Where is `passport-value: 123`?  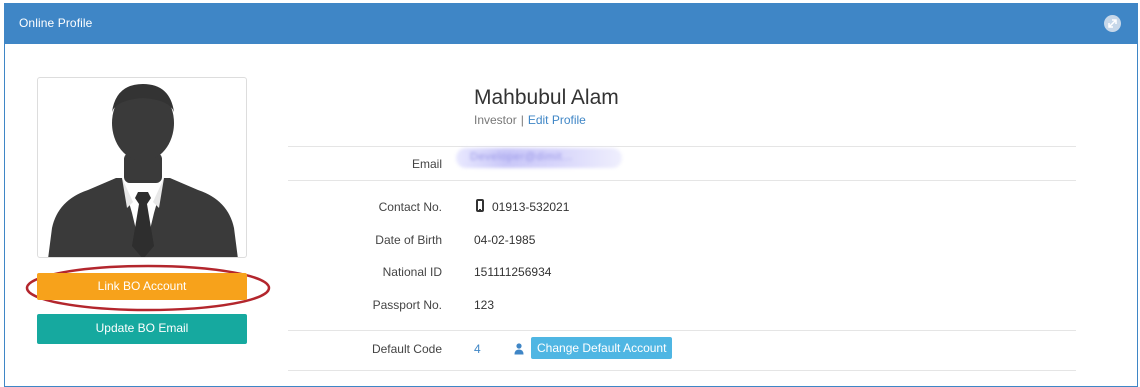
passport-value: 123 is located at coordinates (484, 305).